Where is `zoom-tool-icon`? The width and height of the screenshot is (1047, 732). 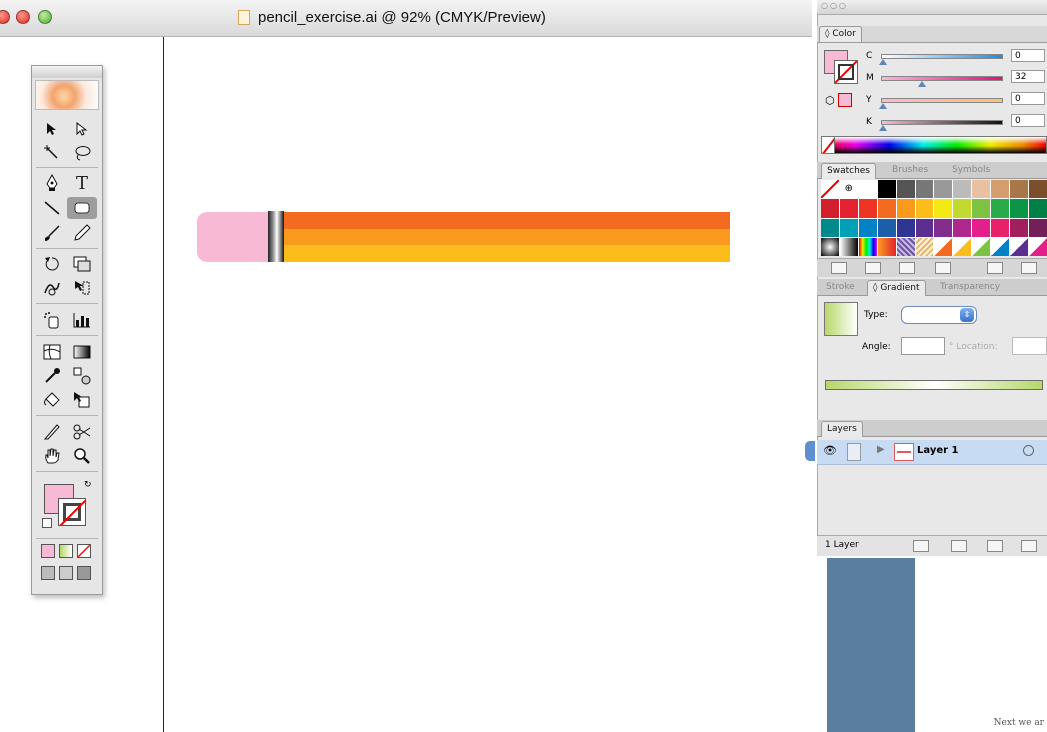 zoom-tool-icon is located at coordinates (82, 456).